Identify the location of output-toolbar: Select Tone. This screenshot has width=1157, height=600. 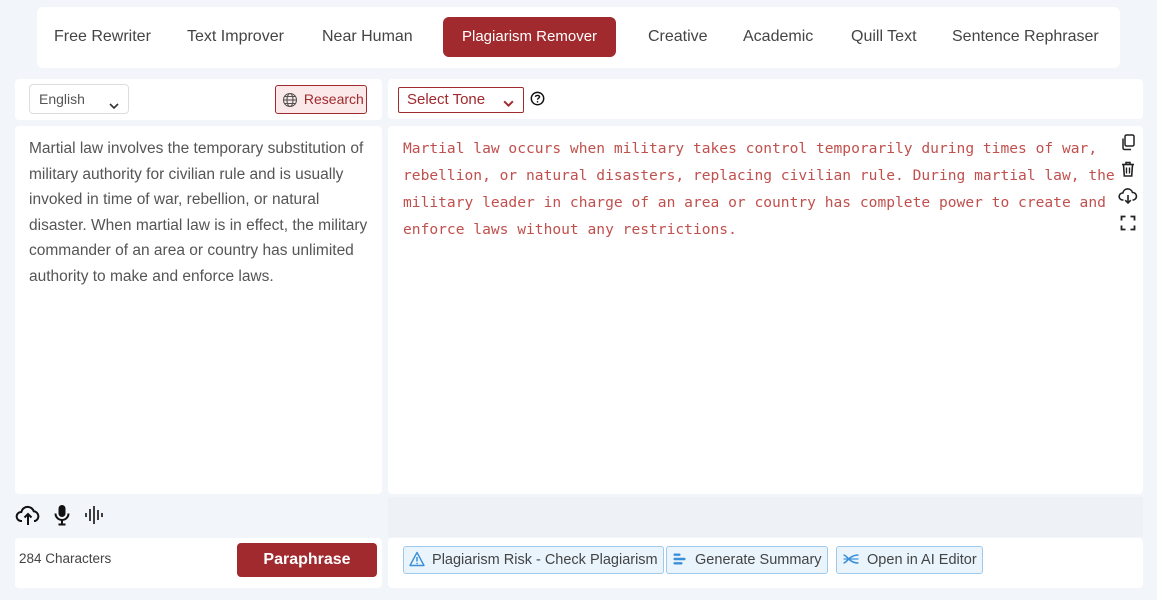
(765, 99).